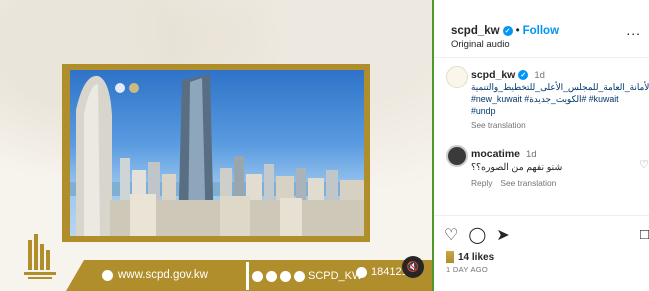 This screenshot has width=649, height=291. What do you see at coordinates (40, 256) in the screenshot?
I see `scpd-logo` at bounding box center [40, 256].